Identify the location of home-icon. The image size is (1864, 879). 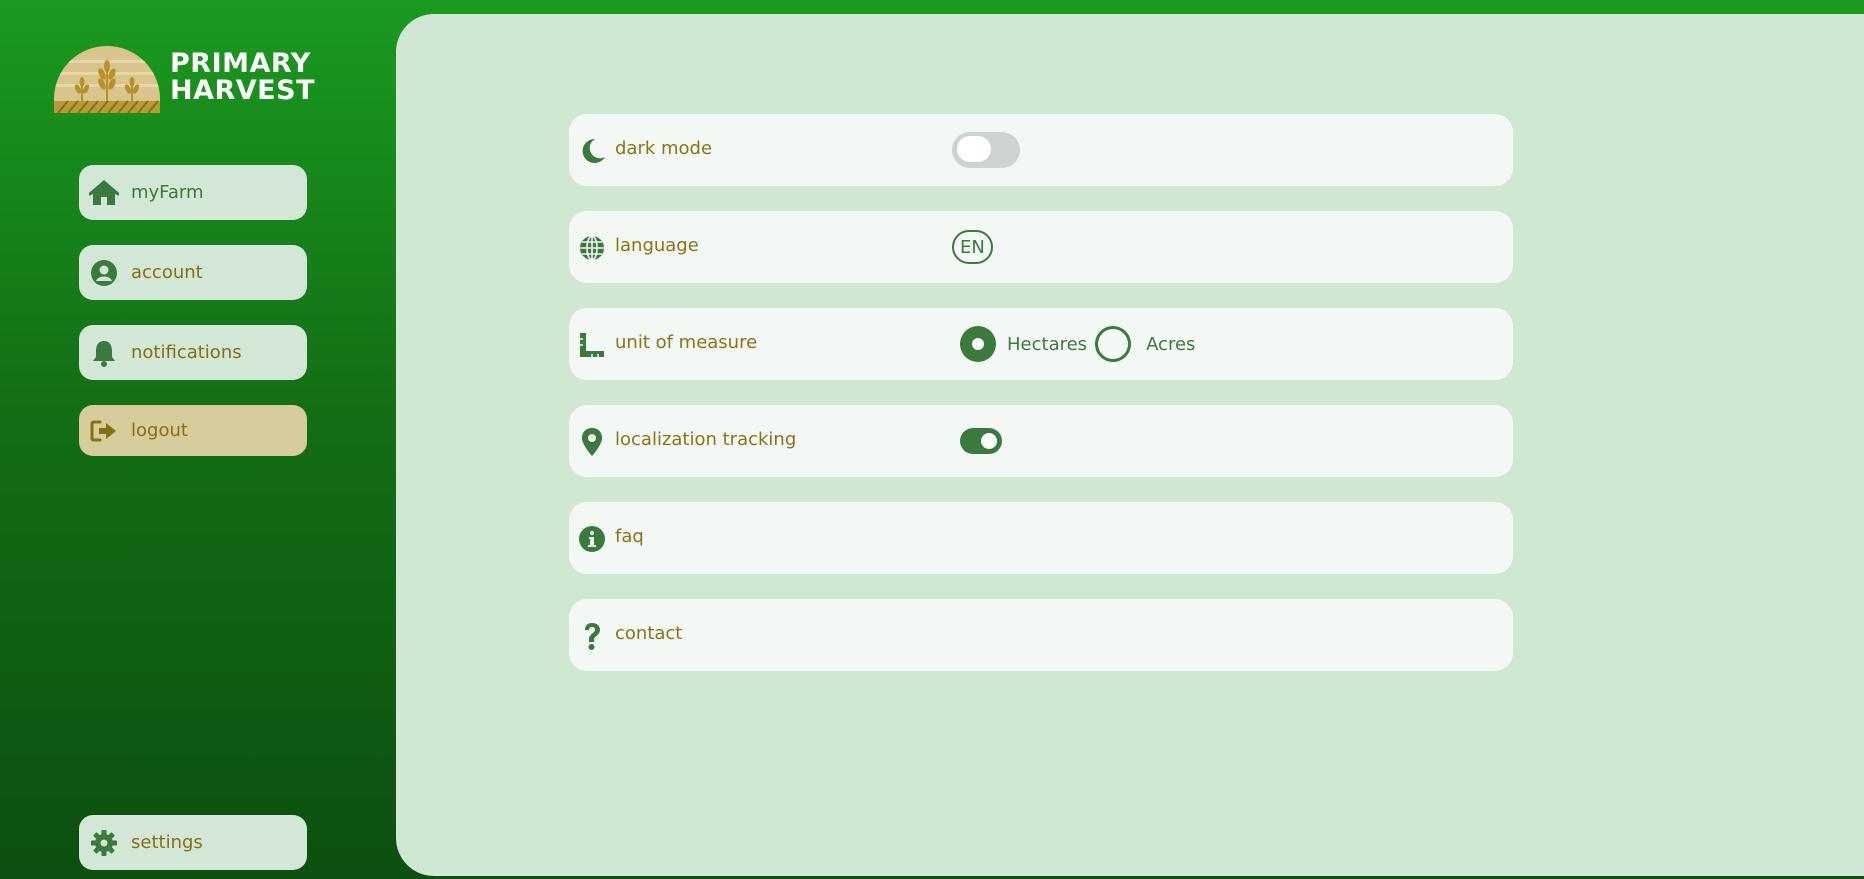
(104, 193).